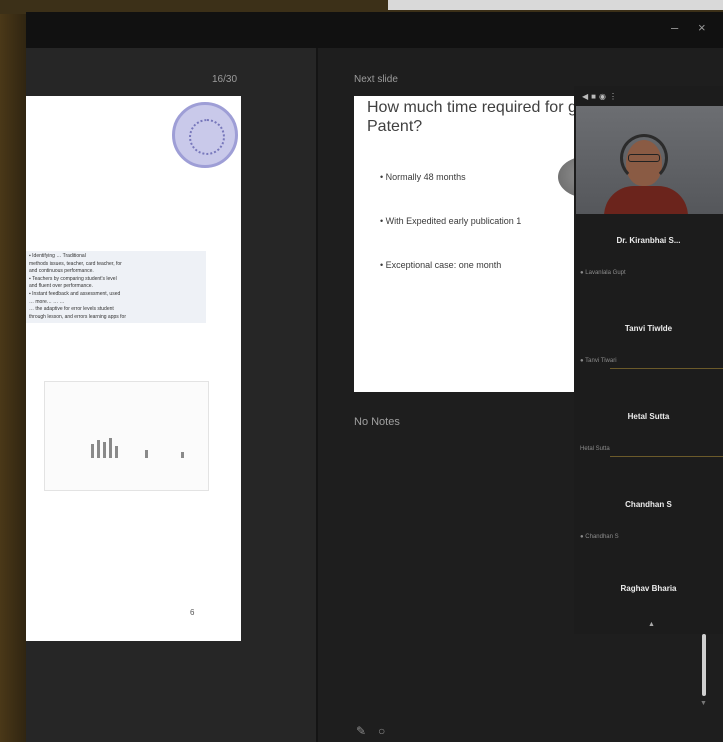 The image size is (723, 742). What do you see at coordinates (648, 346) in the screenshot?
I see `participant-tile: Tanvi Tiwlde ● Tanvi Tiwari` at bounding box center [648, 346].